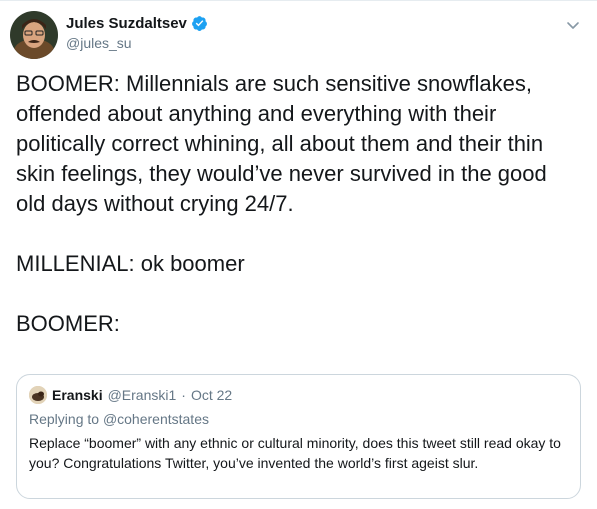 This screenshot has width=597, height=509. I want to click on author-handle: @jules_su, so click(137, 43).